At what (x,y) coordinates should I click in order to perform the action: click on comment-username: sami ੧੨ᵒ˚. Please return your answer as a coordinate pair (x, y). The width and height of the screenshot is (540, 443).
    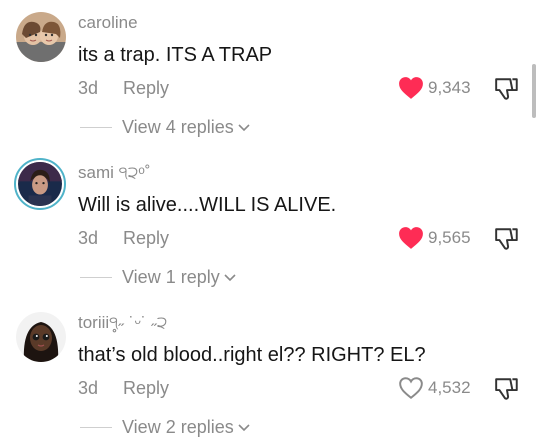
    Looking at the image, I should click on (114, 173).